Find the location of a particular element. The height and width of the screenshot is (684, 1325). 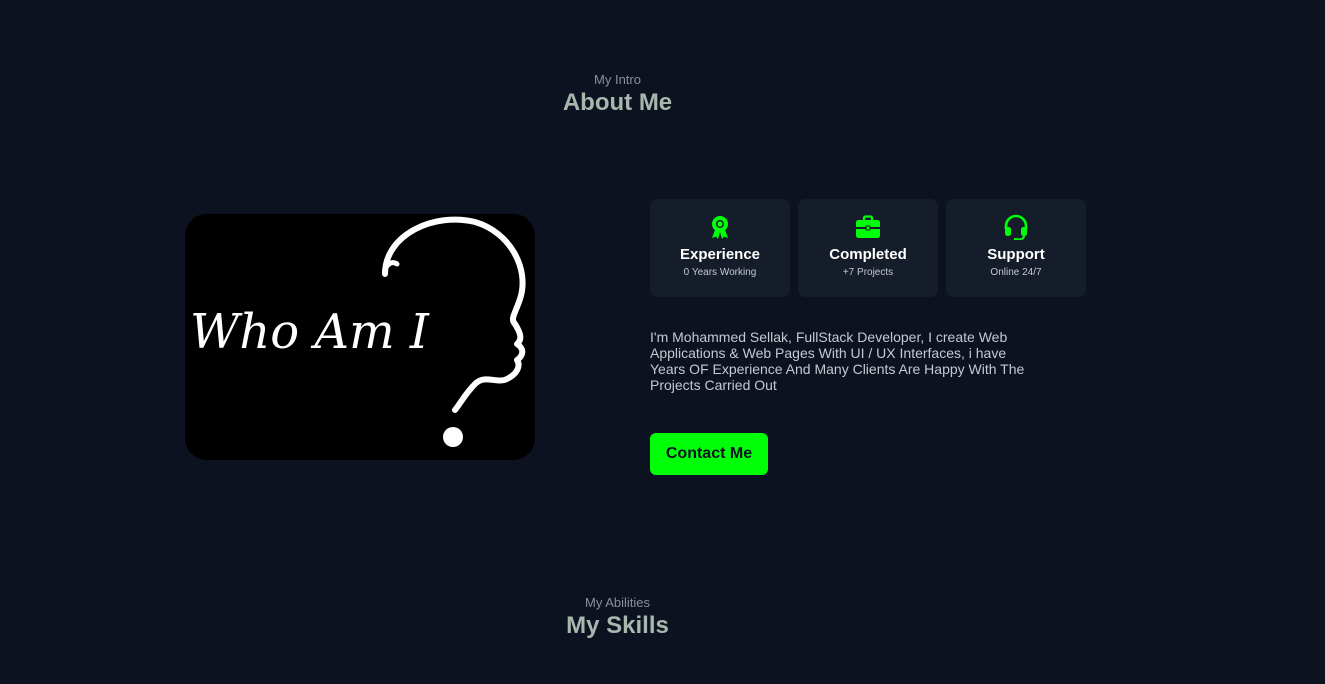

who-am-i-text: Who Am I is located at coordinates (310, 332).